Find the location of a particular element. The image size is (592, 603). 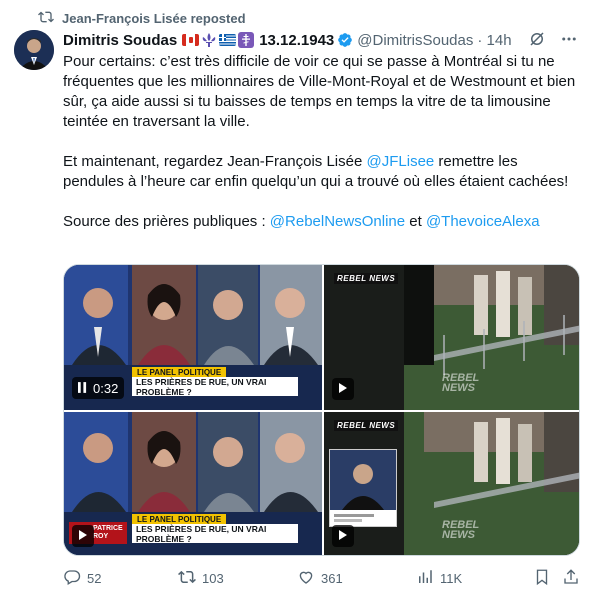

media-video-4: REBEL NEWS REBEL NEWS is located at coordinates (451, 483).